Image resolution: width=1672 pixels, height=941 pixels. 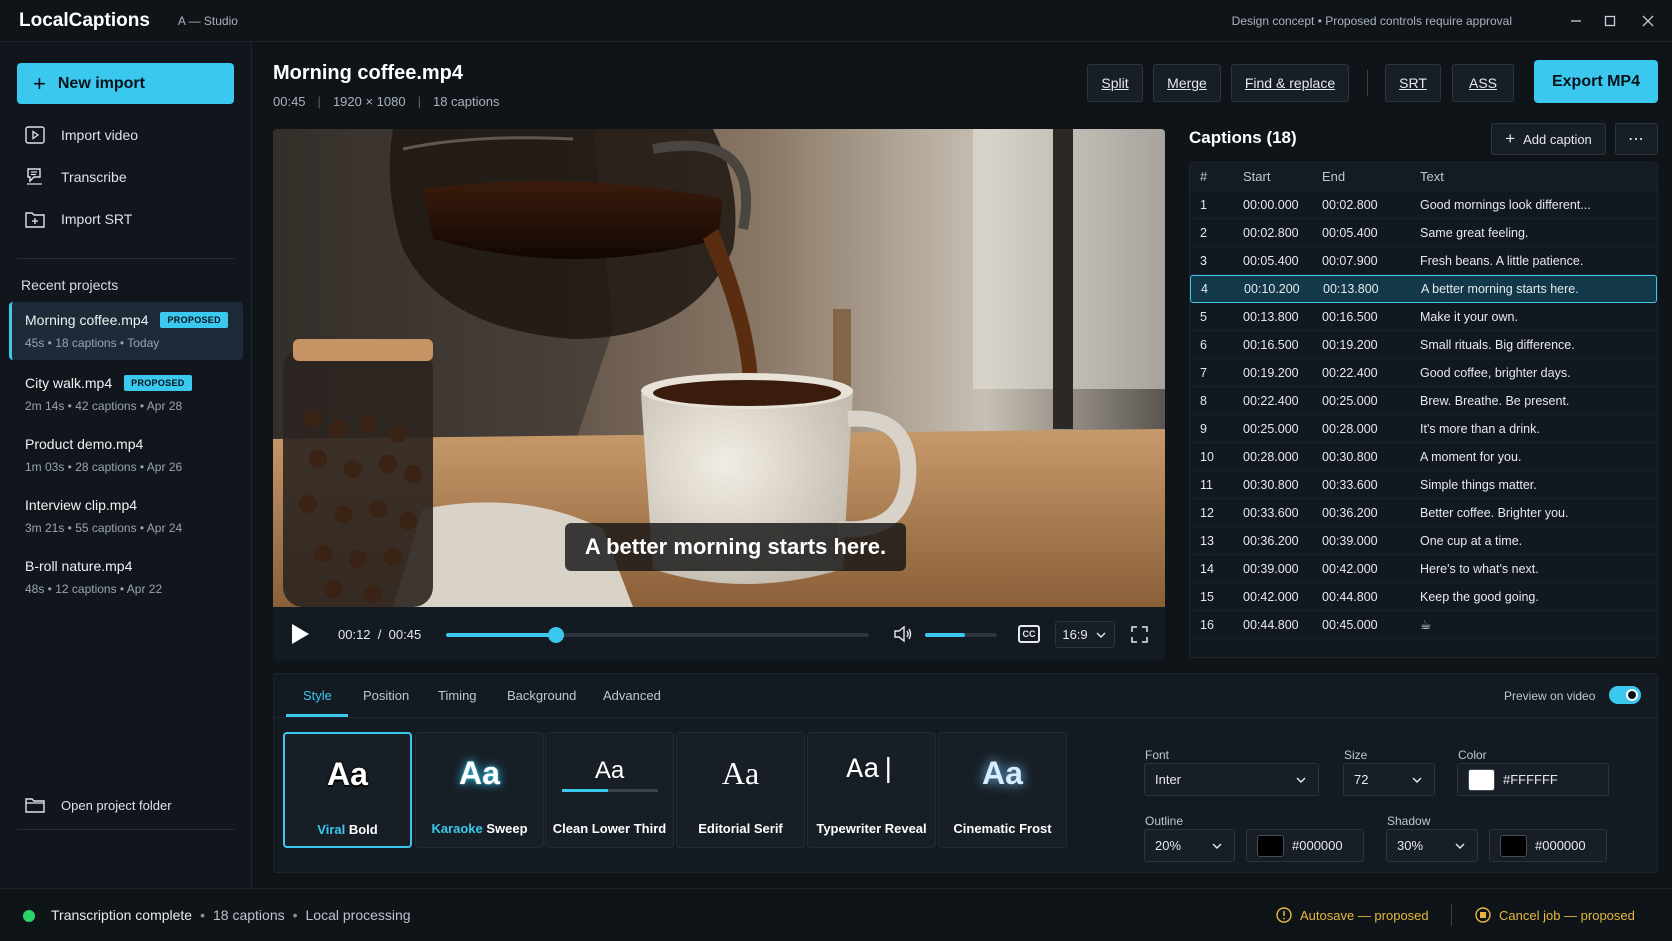 What do you see at coordinates (1207, 456) in the screenshot?
I see `caption-index: 10` at bounding box center [1207, 456].